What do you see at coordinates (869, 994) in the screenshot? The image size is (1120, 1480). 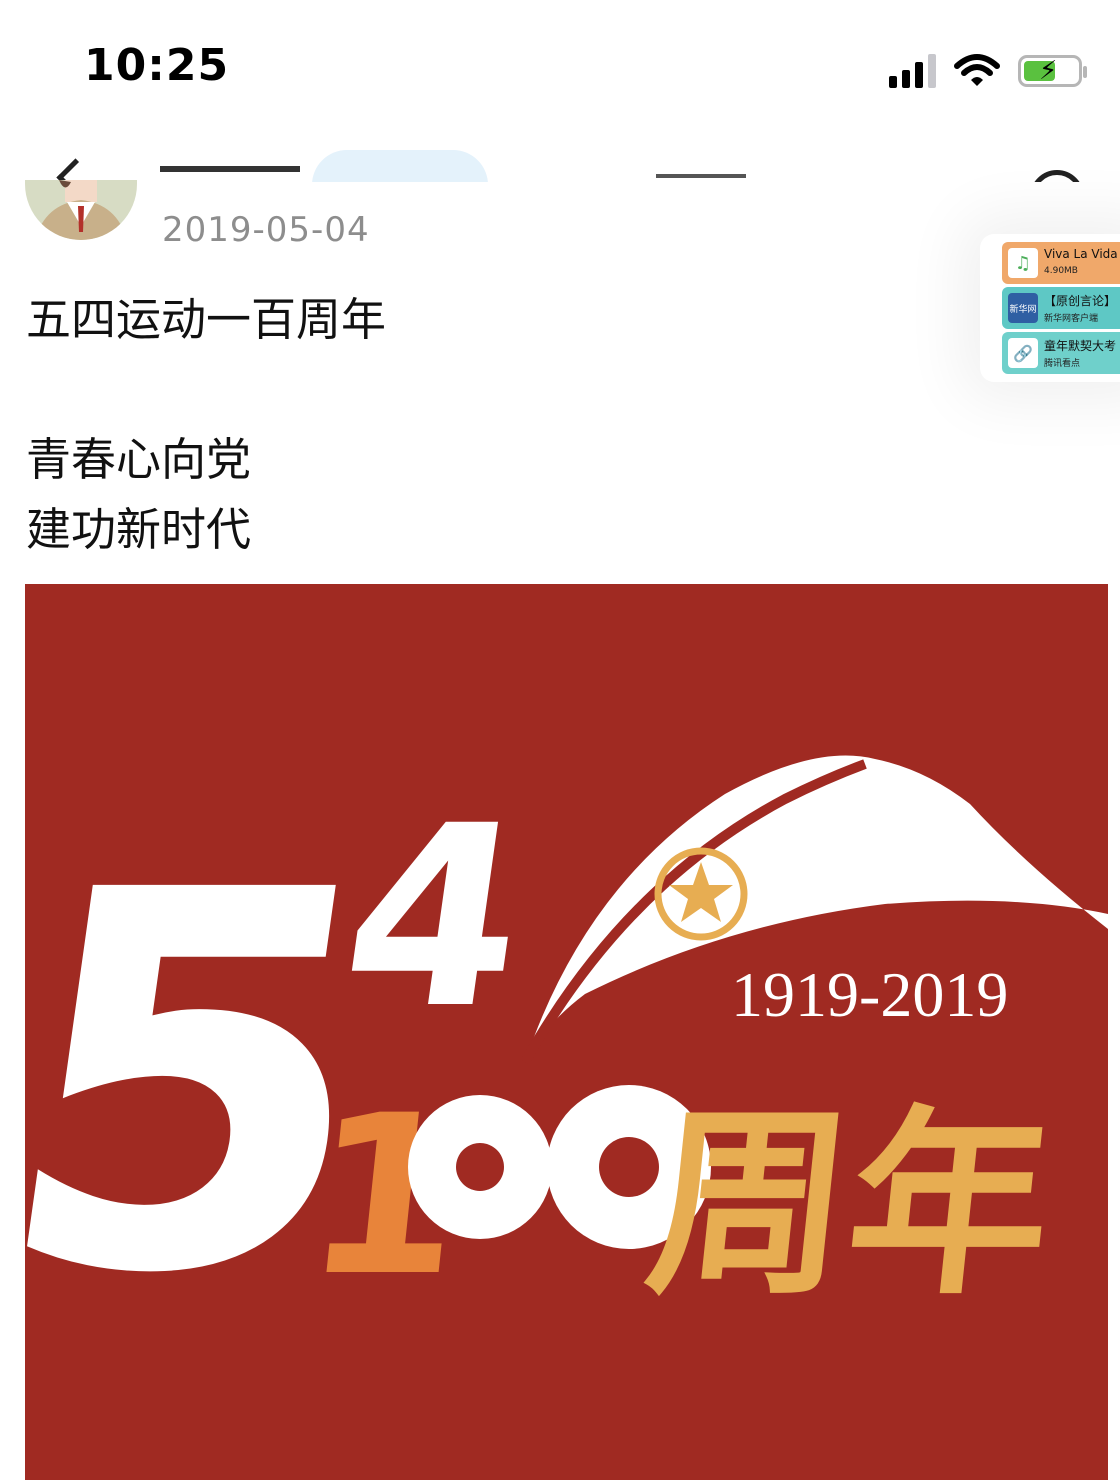 I see `emblem-years: 1919-2019` at bounding box center [869, 994].